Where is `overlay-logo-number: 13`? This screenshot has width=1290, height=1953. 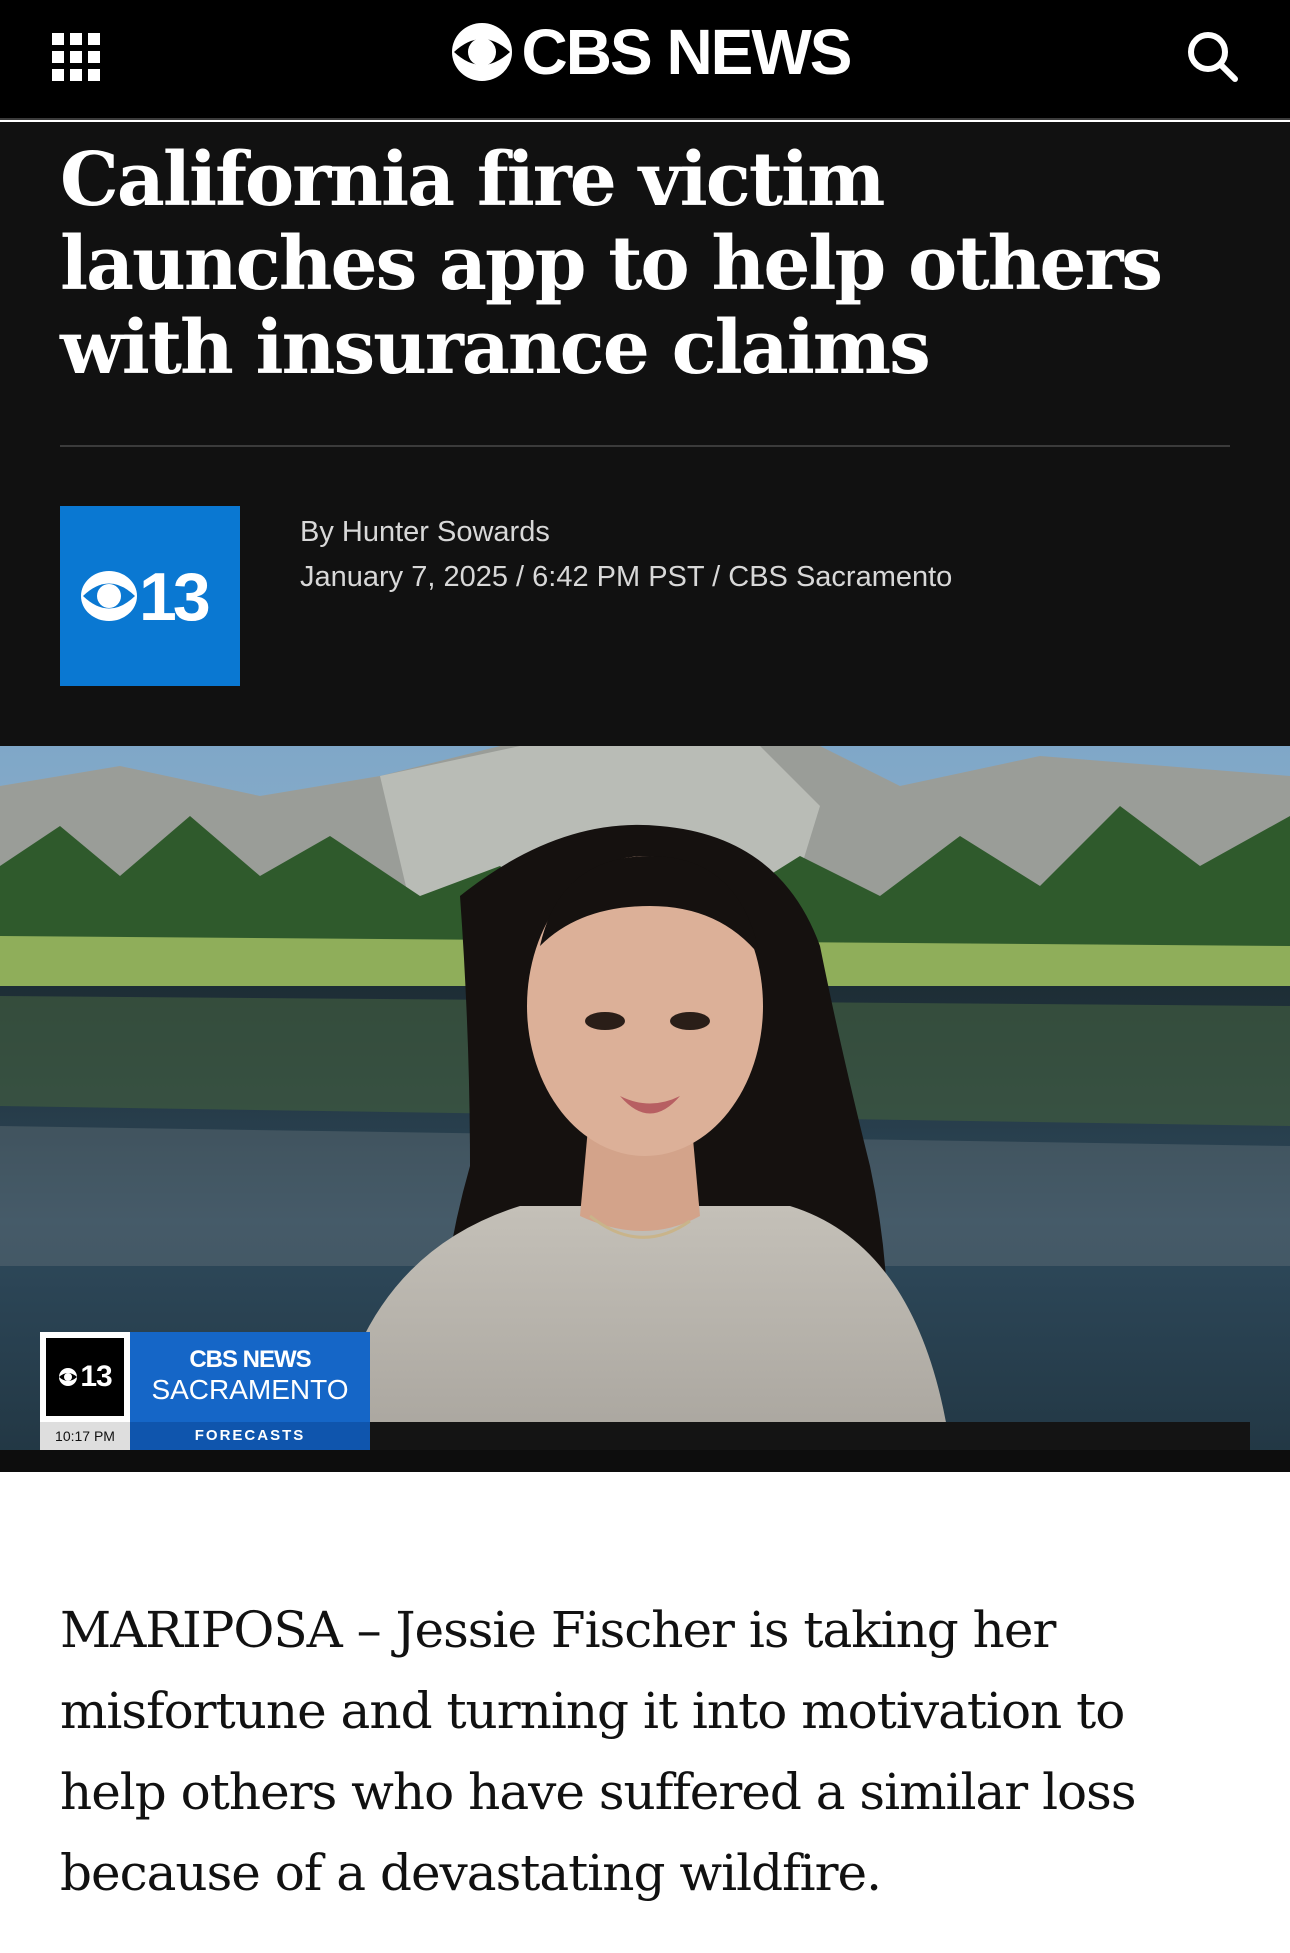 overlay-logo-number: 13 is located at coordinates (96, 1376).